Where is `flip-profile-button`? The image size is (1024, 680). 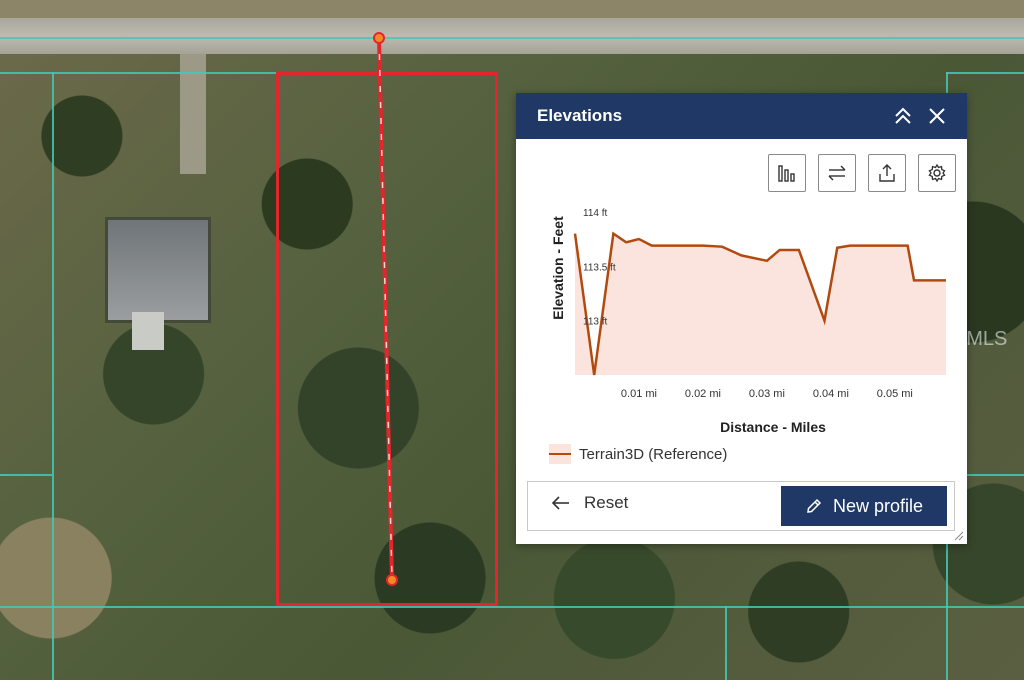
flip-profile-button is located at coordinates (837, 173).